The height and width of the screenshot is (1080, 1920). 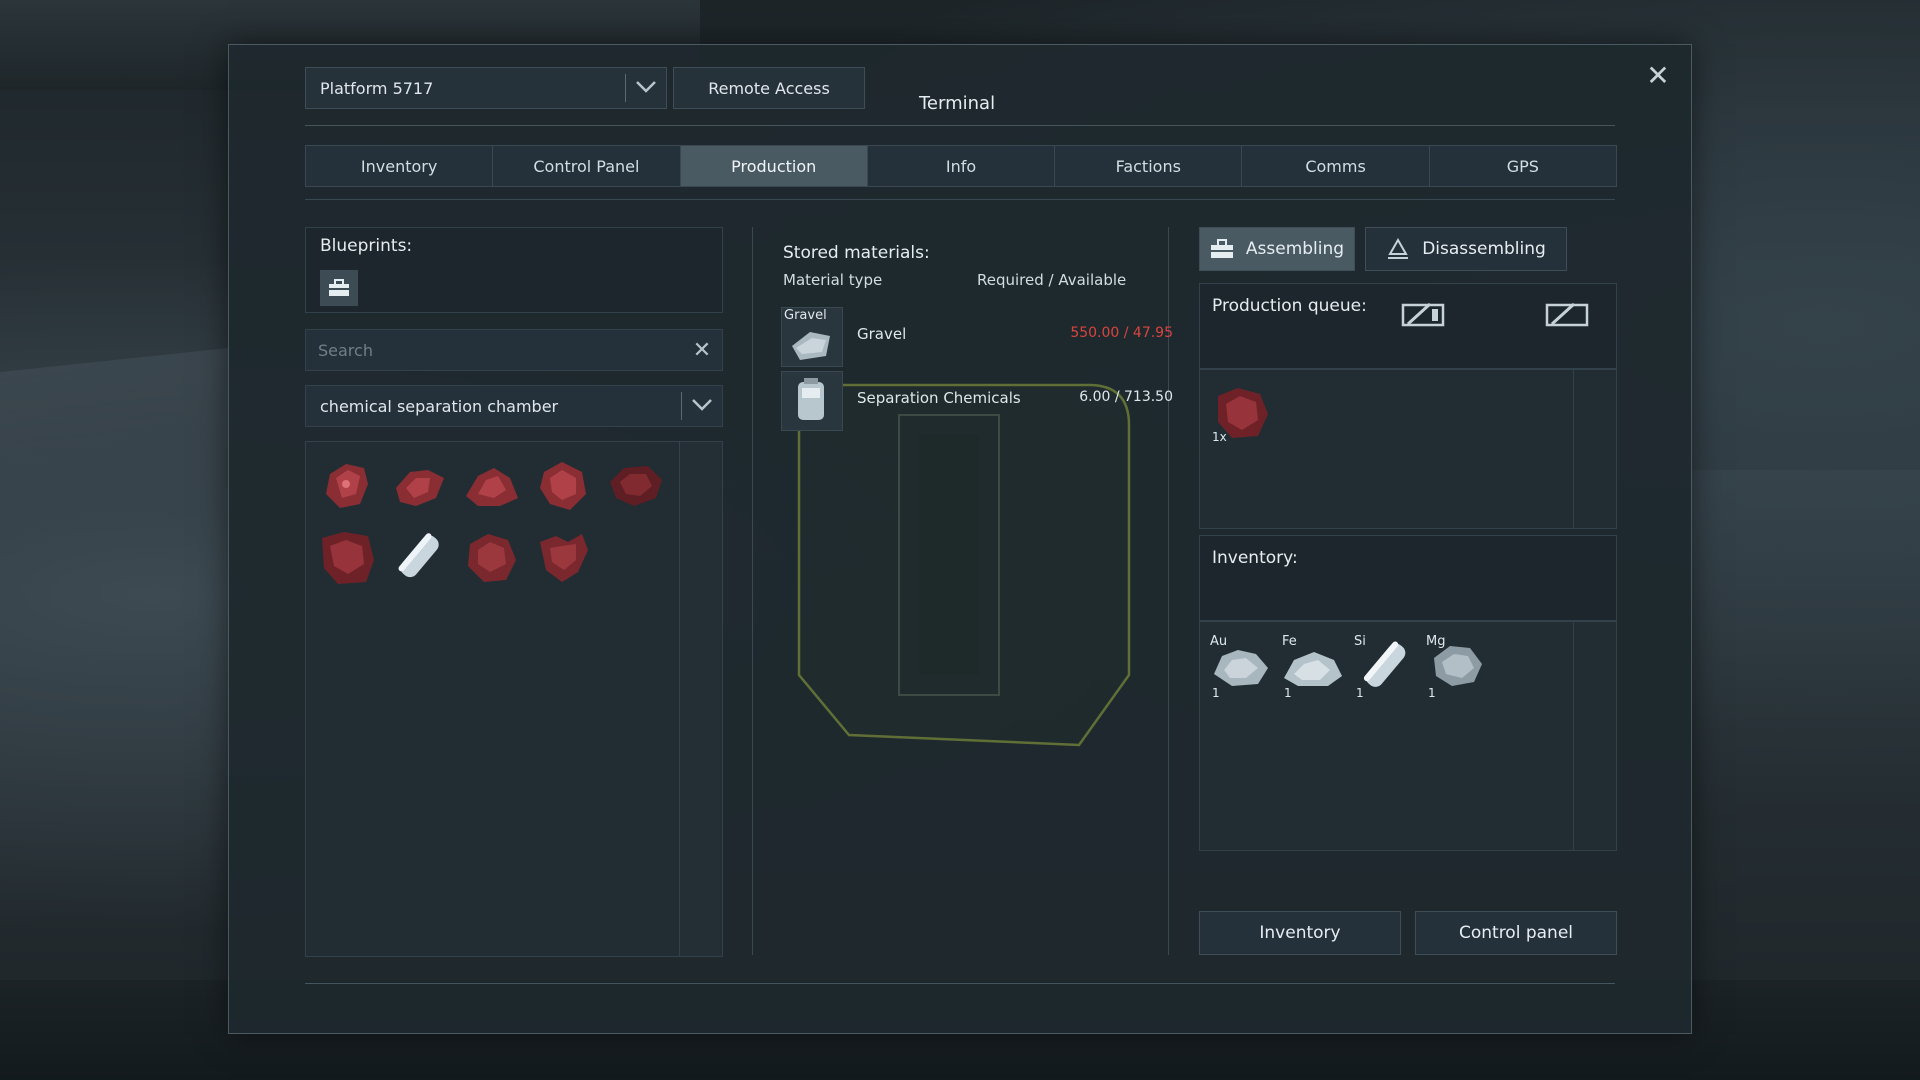 I want to click on material-row: Gravel Gravel 550.00 / 47.95, so click(x=977, y=337).